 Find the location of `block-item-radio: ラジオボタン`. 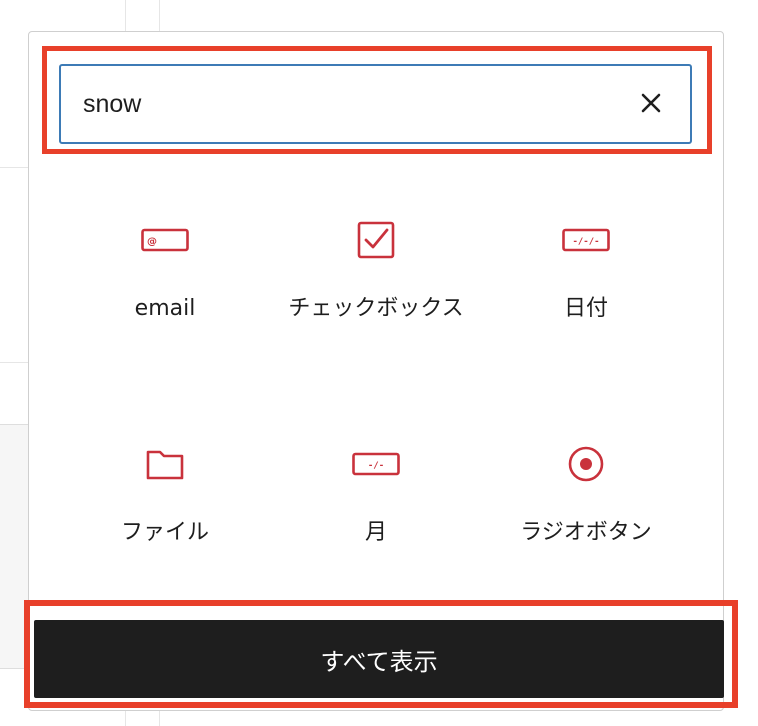

block-item-radio: ラジオボタン is located at coordinates (586, 495).